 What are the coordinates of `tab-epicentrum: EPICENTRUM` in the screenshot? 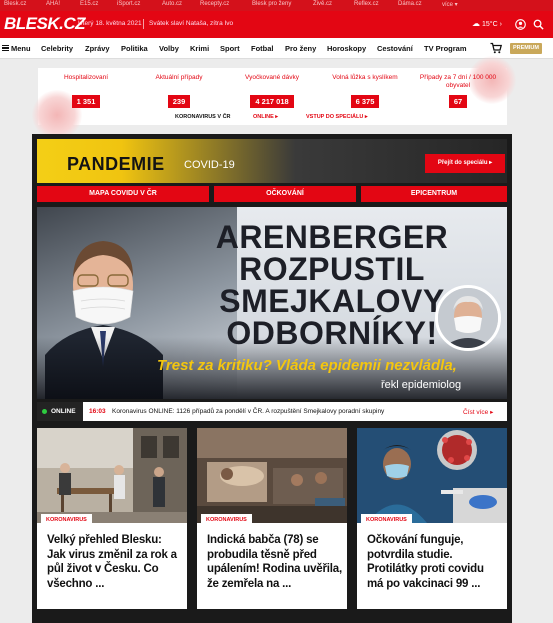 It's located at (434, 194).